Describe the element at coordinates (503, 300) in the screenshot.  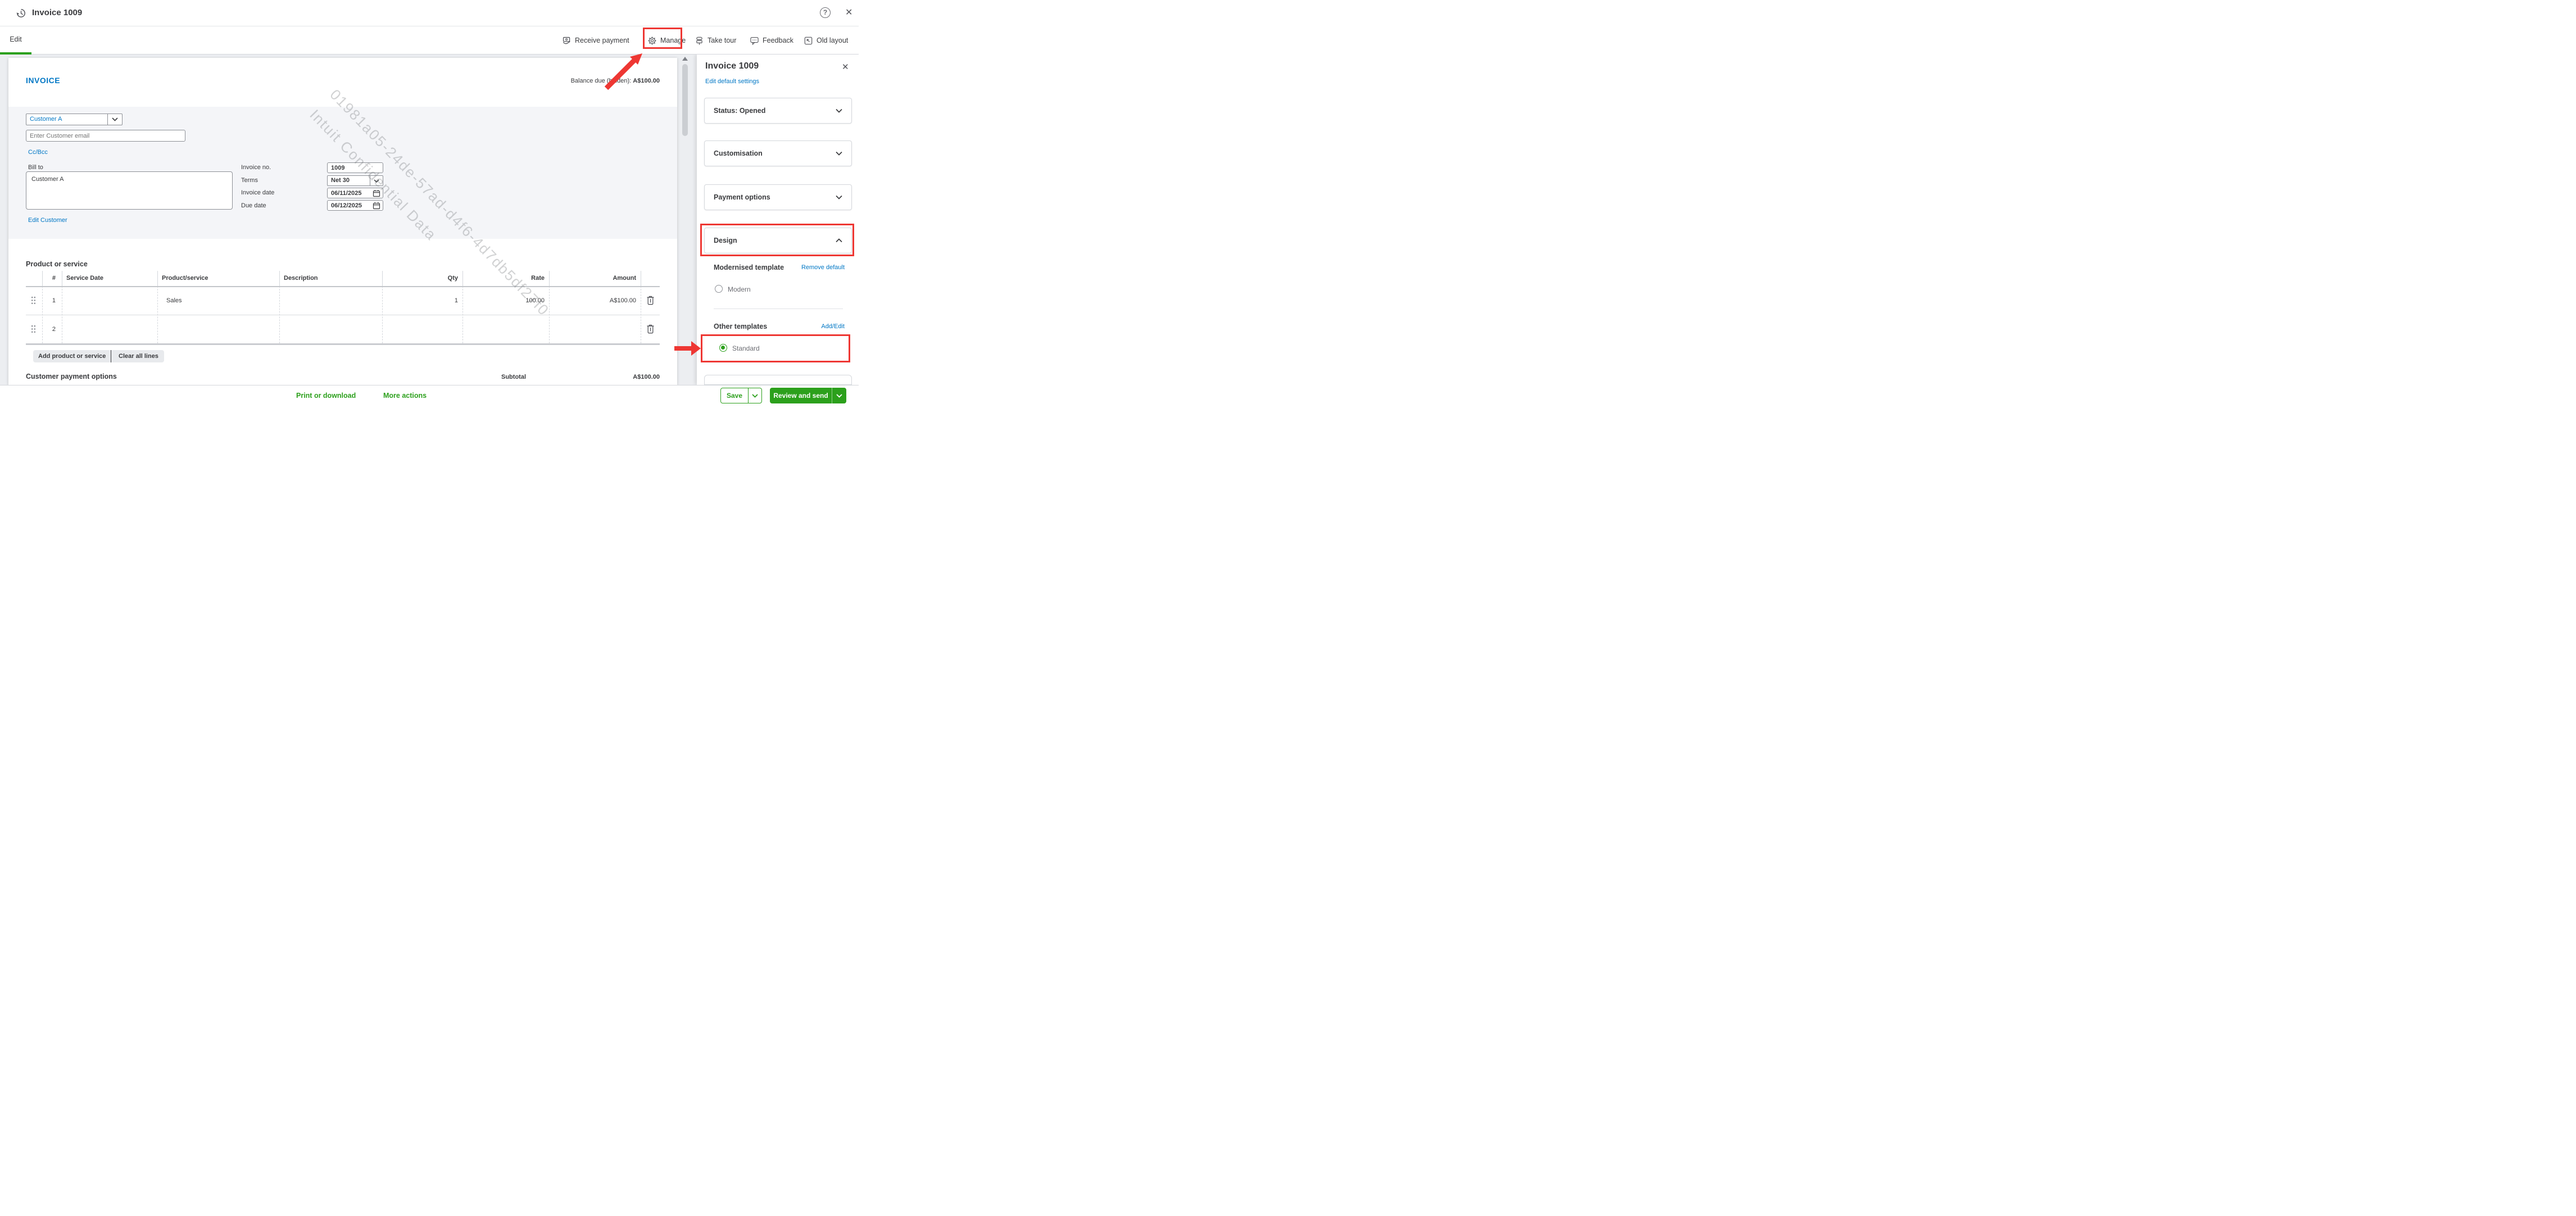
I see `rate-cell: 100.00` at that location.